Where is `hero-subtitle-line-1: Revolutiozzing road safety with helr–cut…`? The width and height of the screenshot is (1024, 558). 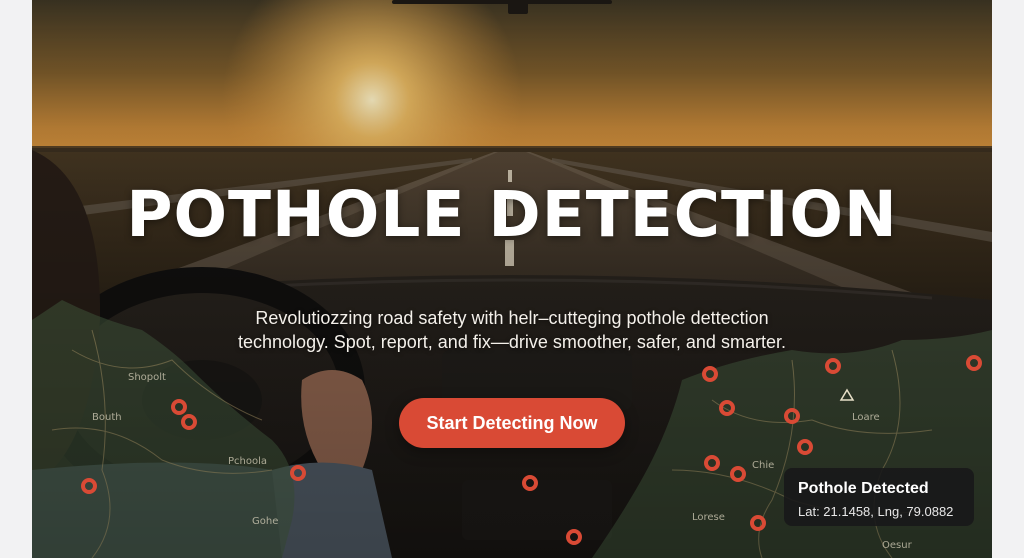
hero-subtitle-line-1: Revolutiozzing road safety with helr–cut… is located at coordinates (512, 318).